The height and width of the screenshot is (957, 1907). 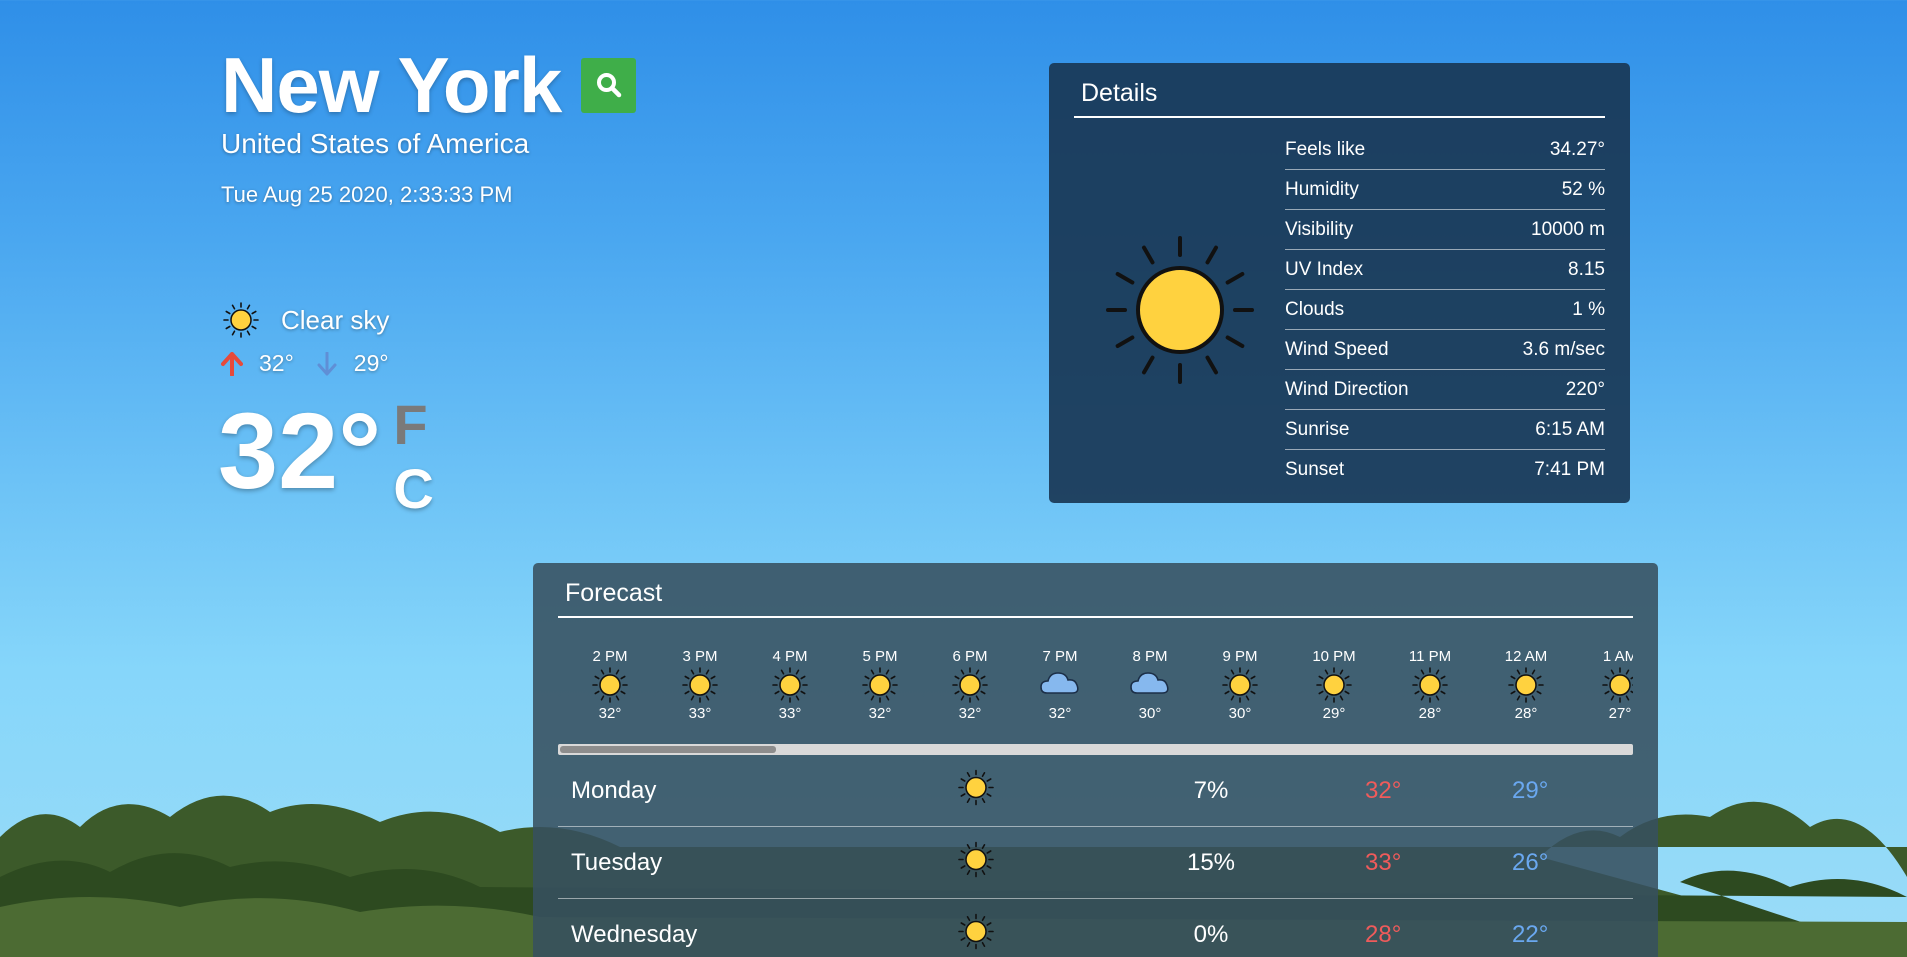 What do you see at coordinates (1563, 349) in the screenshot?
I see `detail-value: 3.6 m/sec` at bounding box center [1563, 349].